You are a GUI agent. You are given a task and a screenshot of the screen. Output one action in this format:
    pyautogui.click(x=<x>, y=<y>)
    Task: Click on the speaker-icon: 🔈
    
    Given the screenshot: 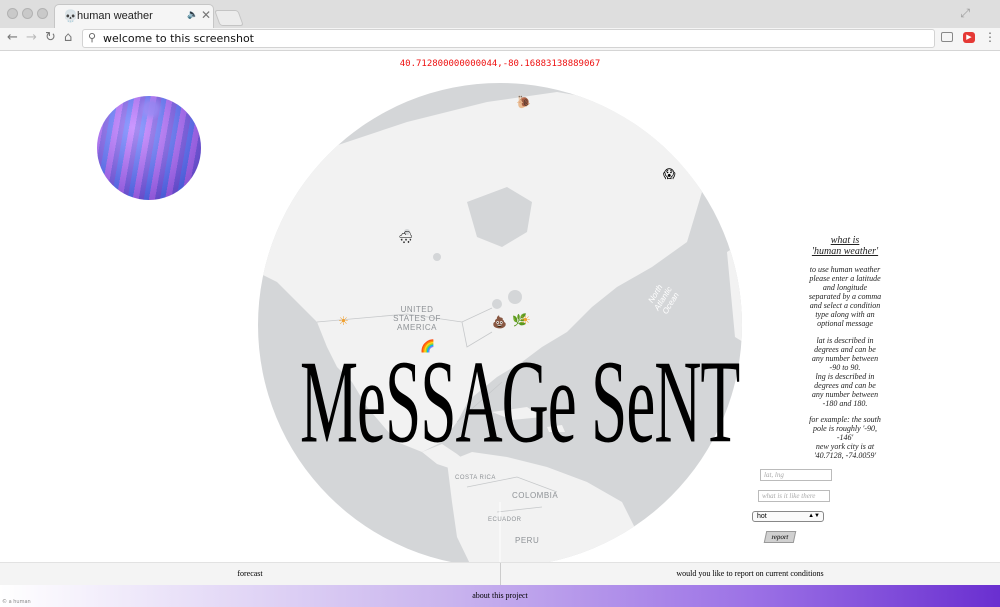 What is the action you would take?
    pyautogui.click(x=192, y=15)
    